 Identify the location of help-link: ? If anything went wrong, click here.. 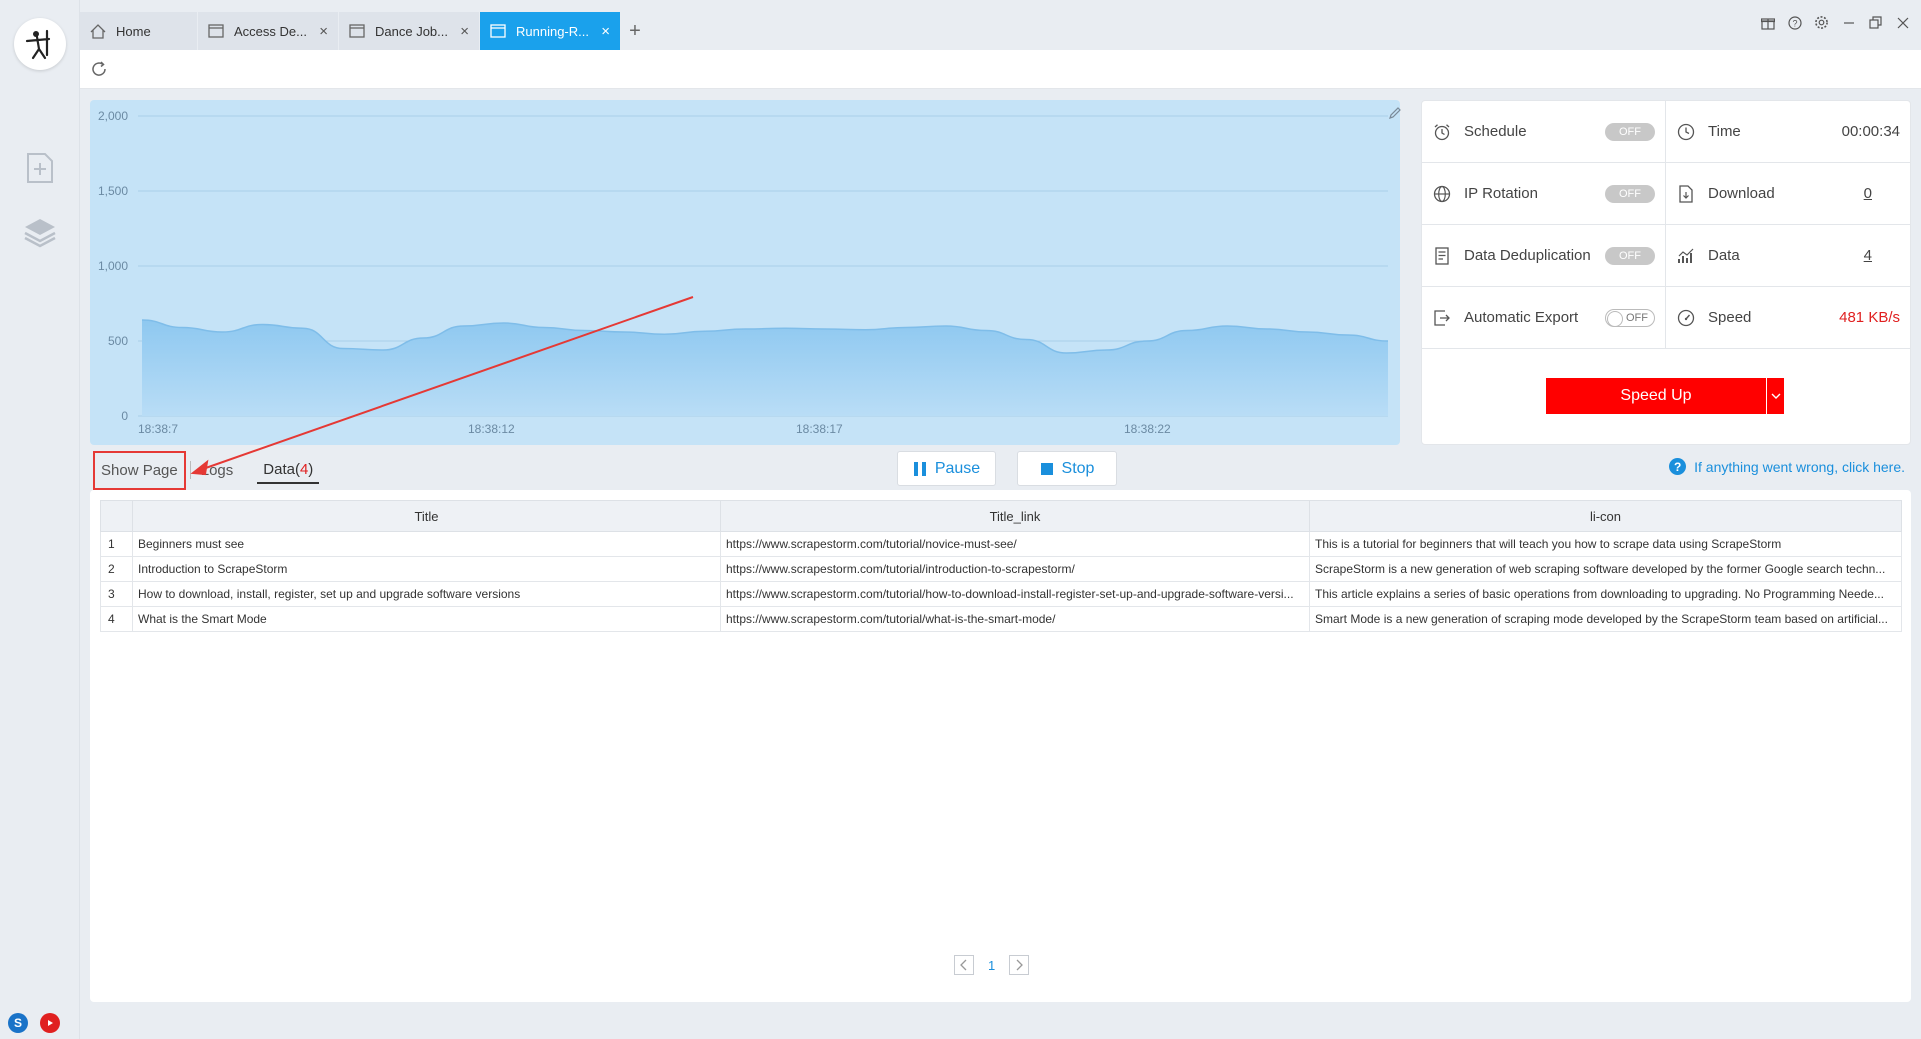
(1787, 466).